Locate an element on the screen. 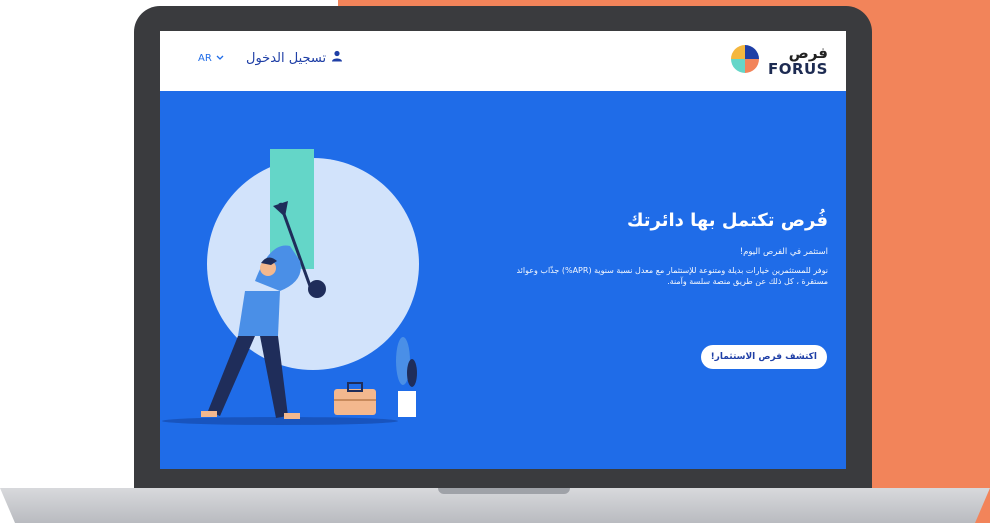 The width and height of the screenshot is (990, 523). site-header: AR تسجيل الدخول فرص FORUS is located at coordinates (503, 61).